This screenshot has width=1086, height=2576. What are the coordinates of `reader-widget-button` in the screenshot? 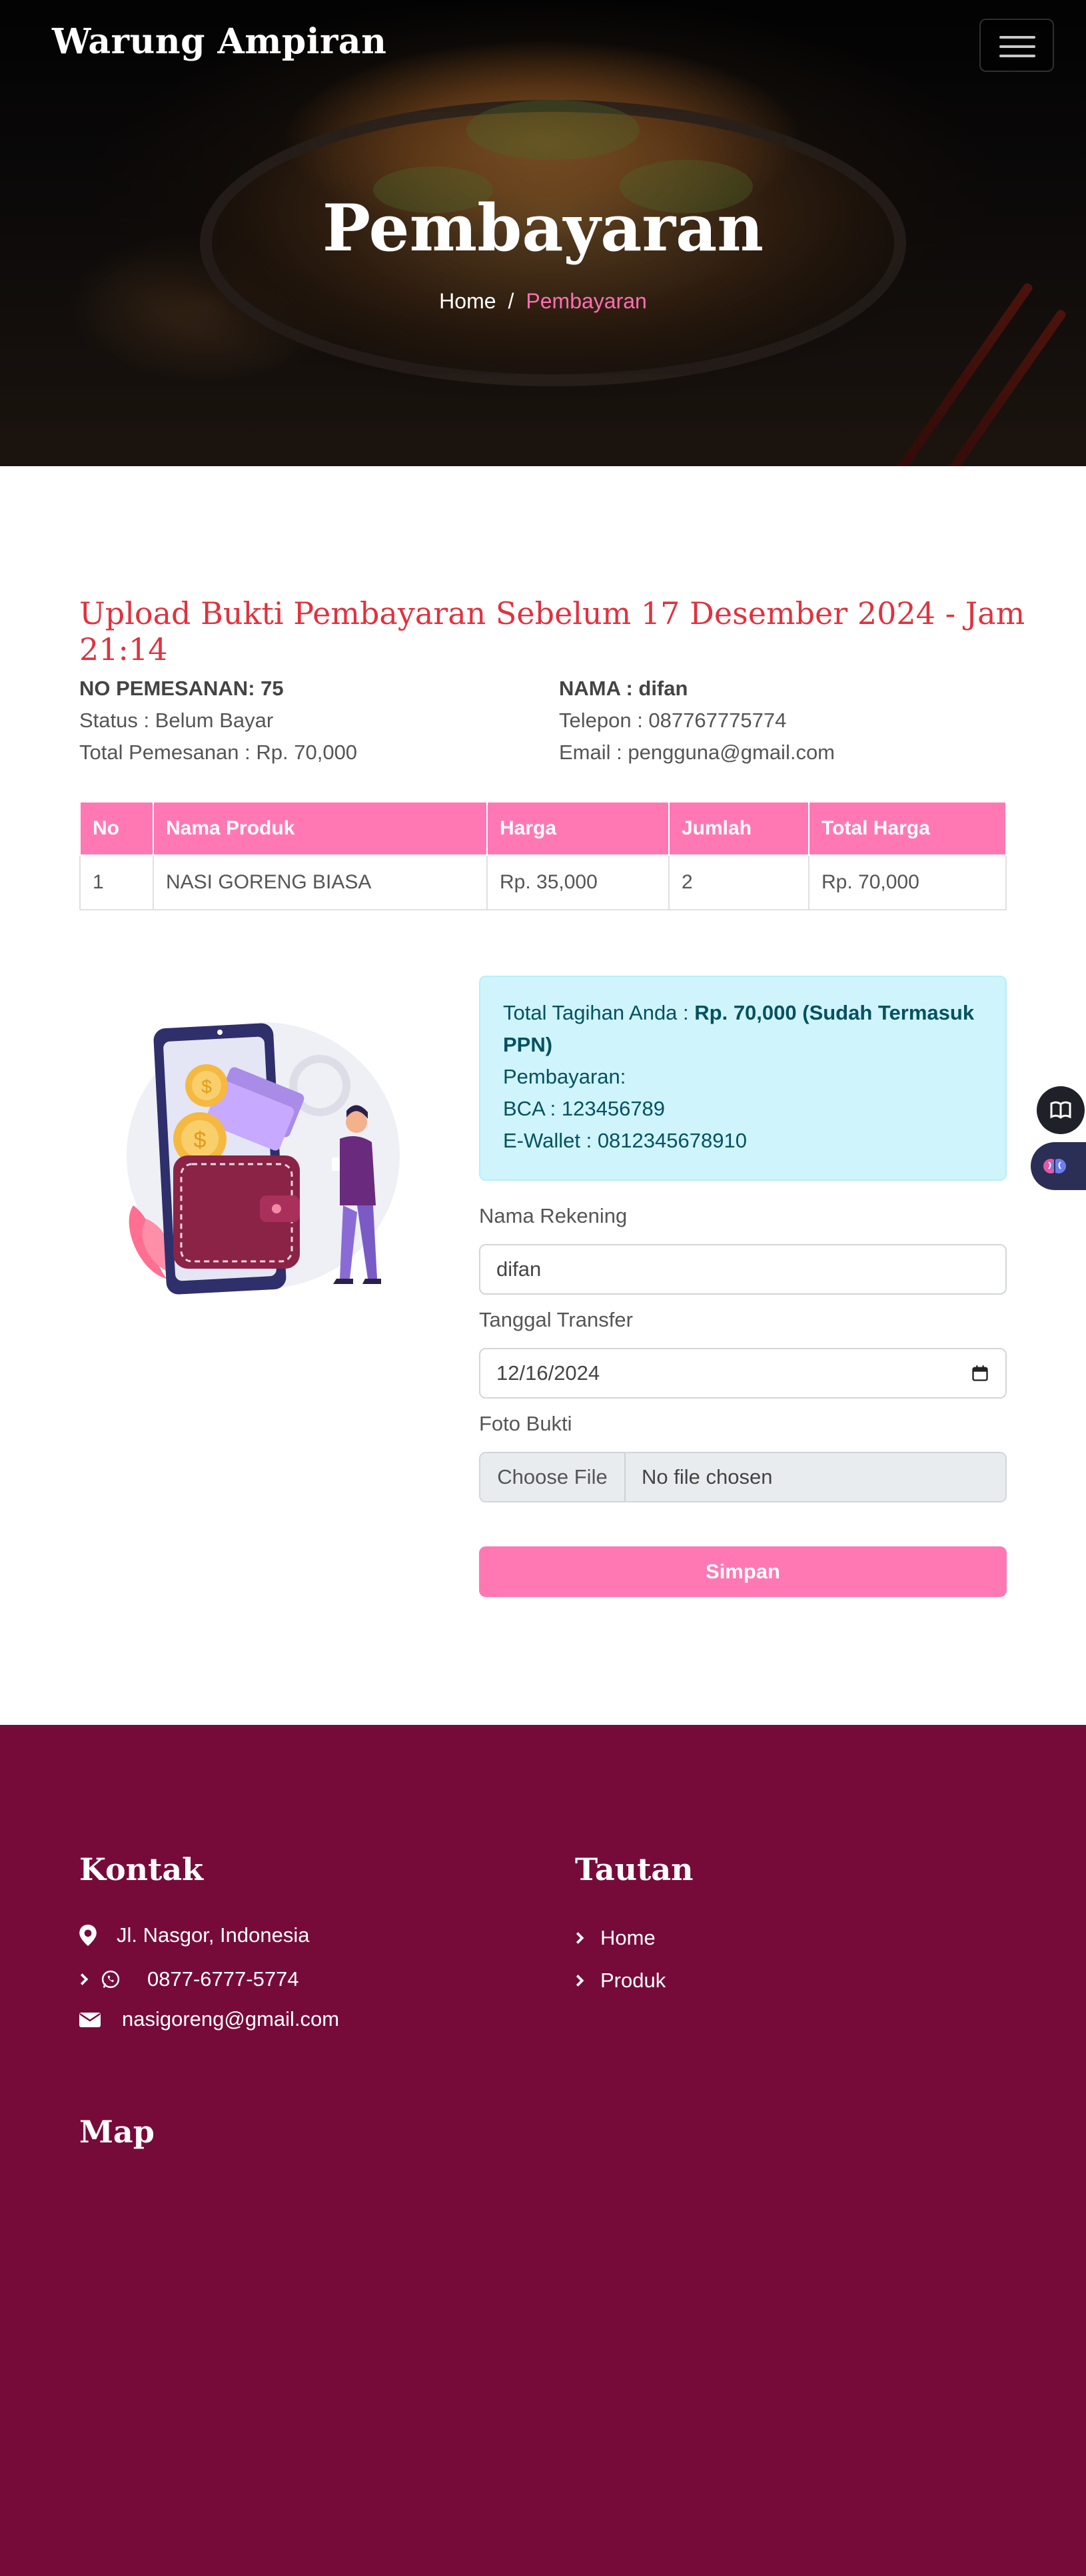 It's located at (1061, 1110).